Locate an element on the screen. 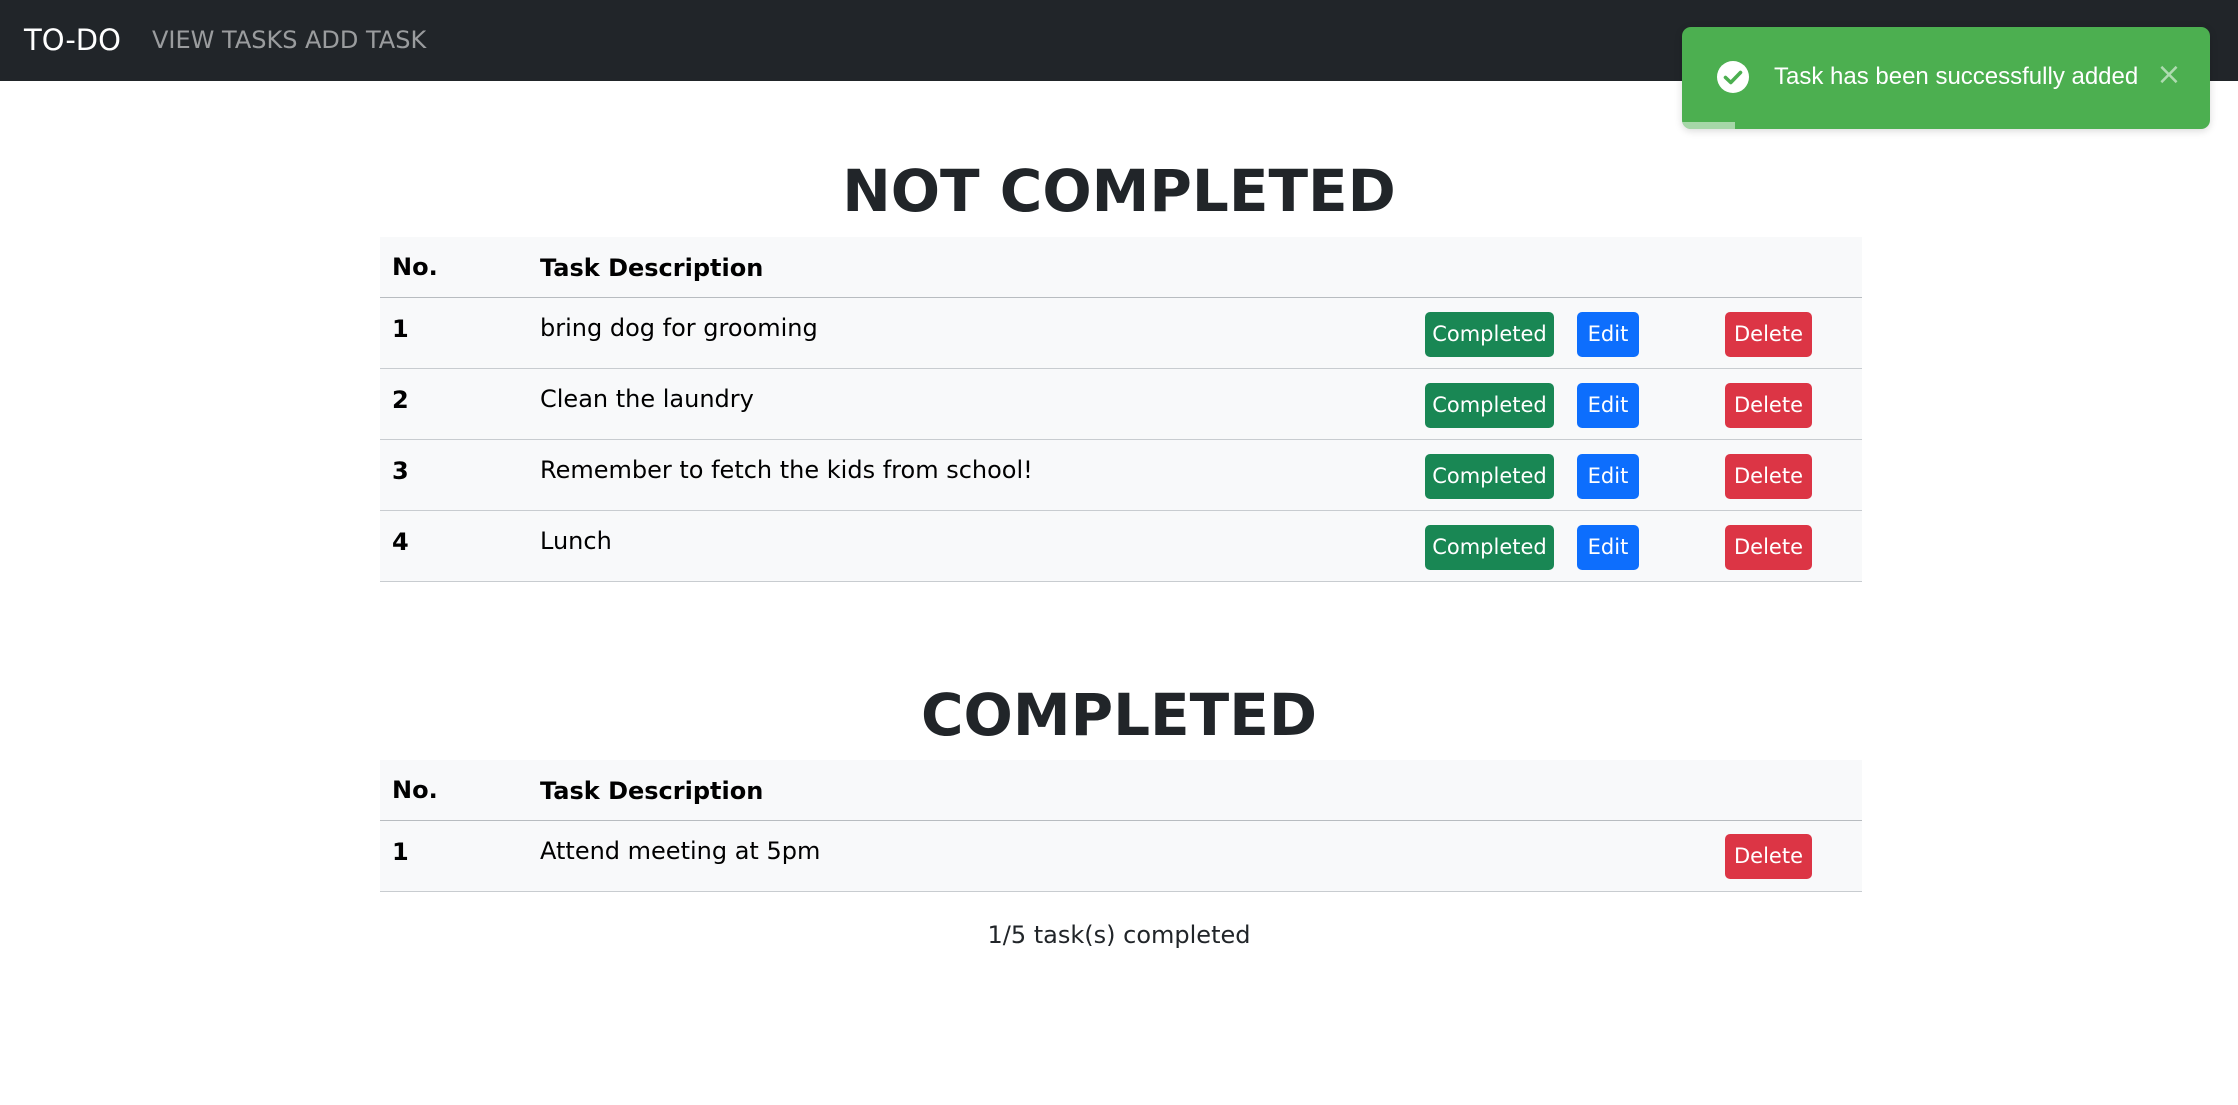  table-row: 1 Attend meeting at 5pm Delete is located at coordinates (1121, 856).